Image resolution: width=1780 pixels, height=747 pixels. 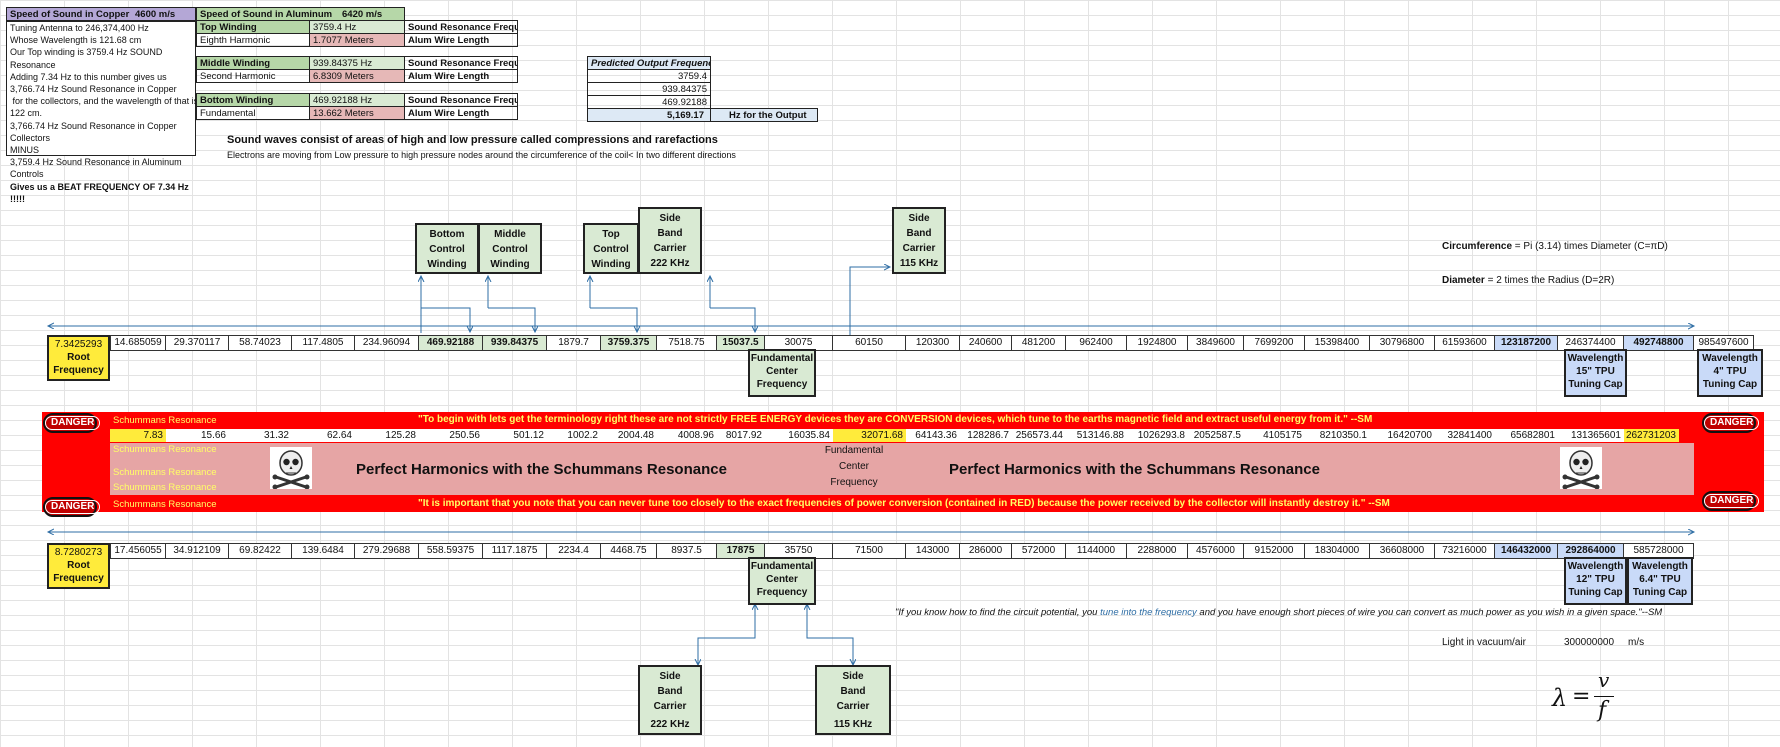 What do you see at coordinates (1337, 435) in the screenshot?
I see `schumann-value-cell: 8210350.1` at bounding box center [1337, 435].